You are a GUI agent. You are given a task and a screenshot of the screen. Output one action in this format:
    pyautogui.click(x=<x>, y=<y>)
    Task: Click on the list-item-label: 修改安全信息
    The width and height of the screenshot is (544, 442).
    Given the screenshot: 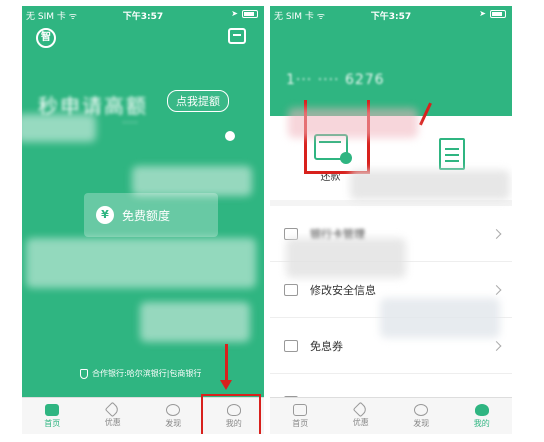 What is the action you would take?
    pyautogui.click(x=343, y=290)
    